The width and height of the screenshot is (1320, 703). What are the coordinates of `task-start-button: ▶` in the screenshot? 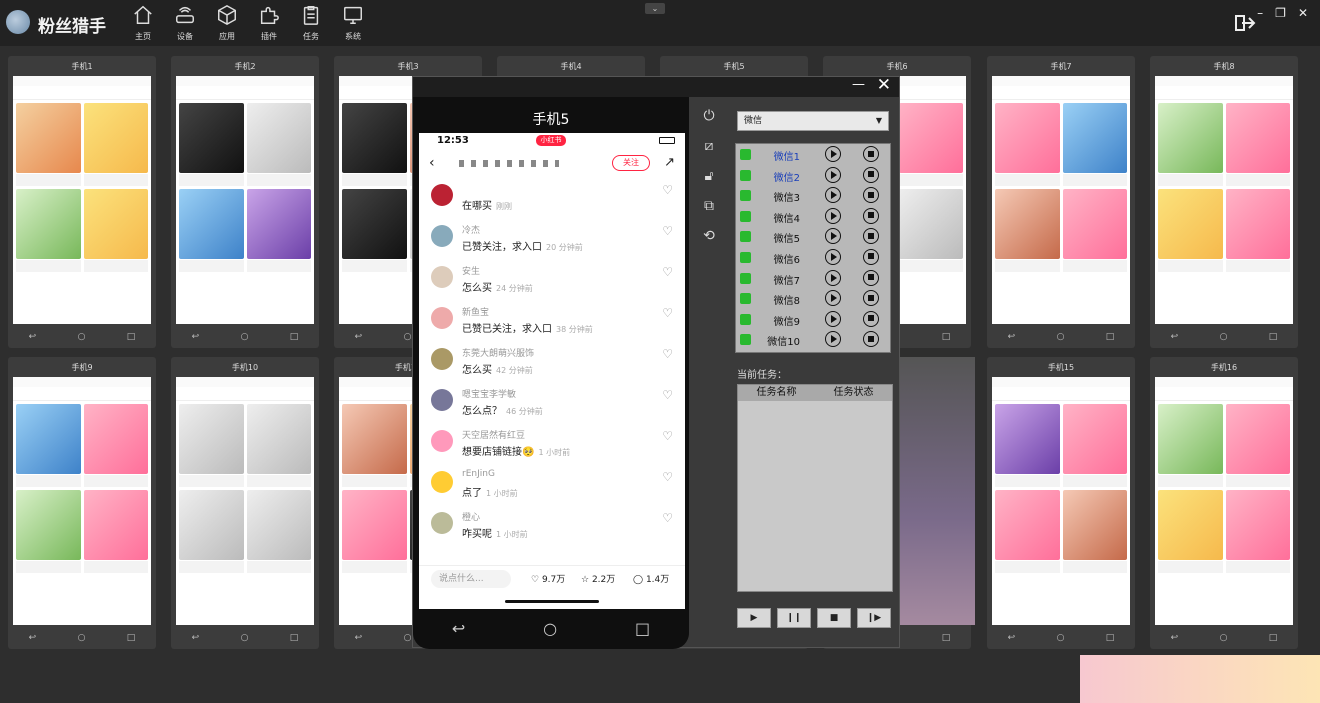 It's located at (754, 618).